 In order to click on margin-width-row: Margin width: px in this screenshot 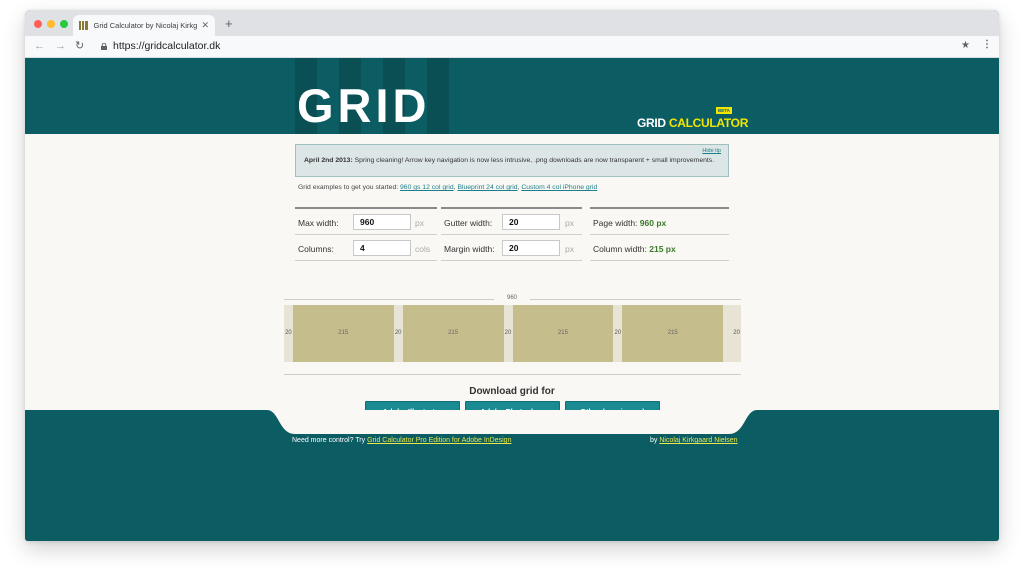, I will do `click(511, 248)`.